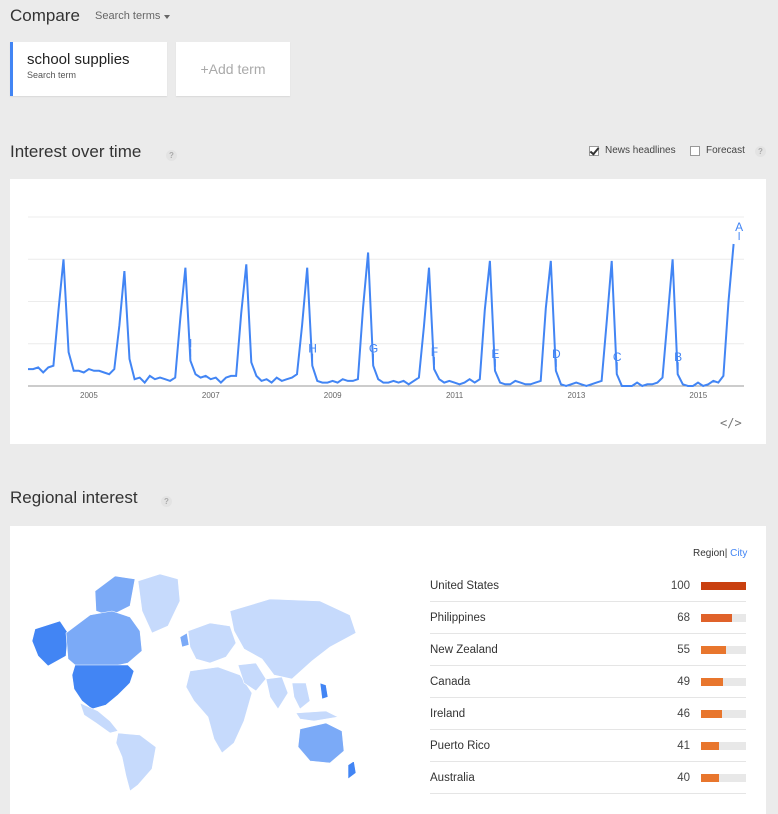 The height and width of the screenshot is (814, 778). What do you see at coordinates (190, 344) in the screenshot?
I see `news-marker-label: I` at bounding box center [190, 344].